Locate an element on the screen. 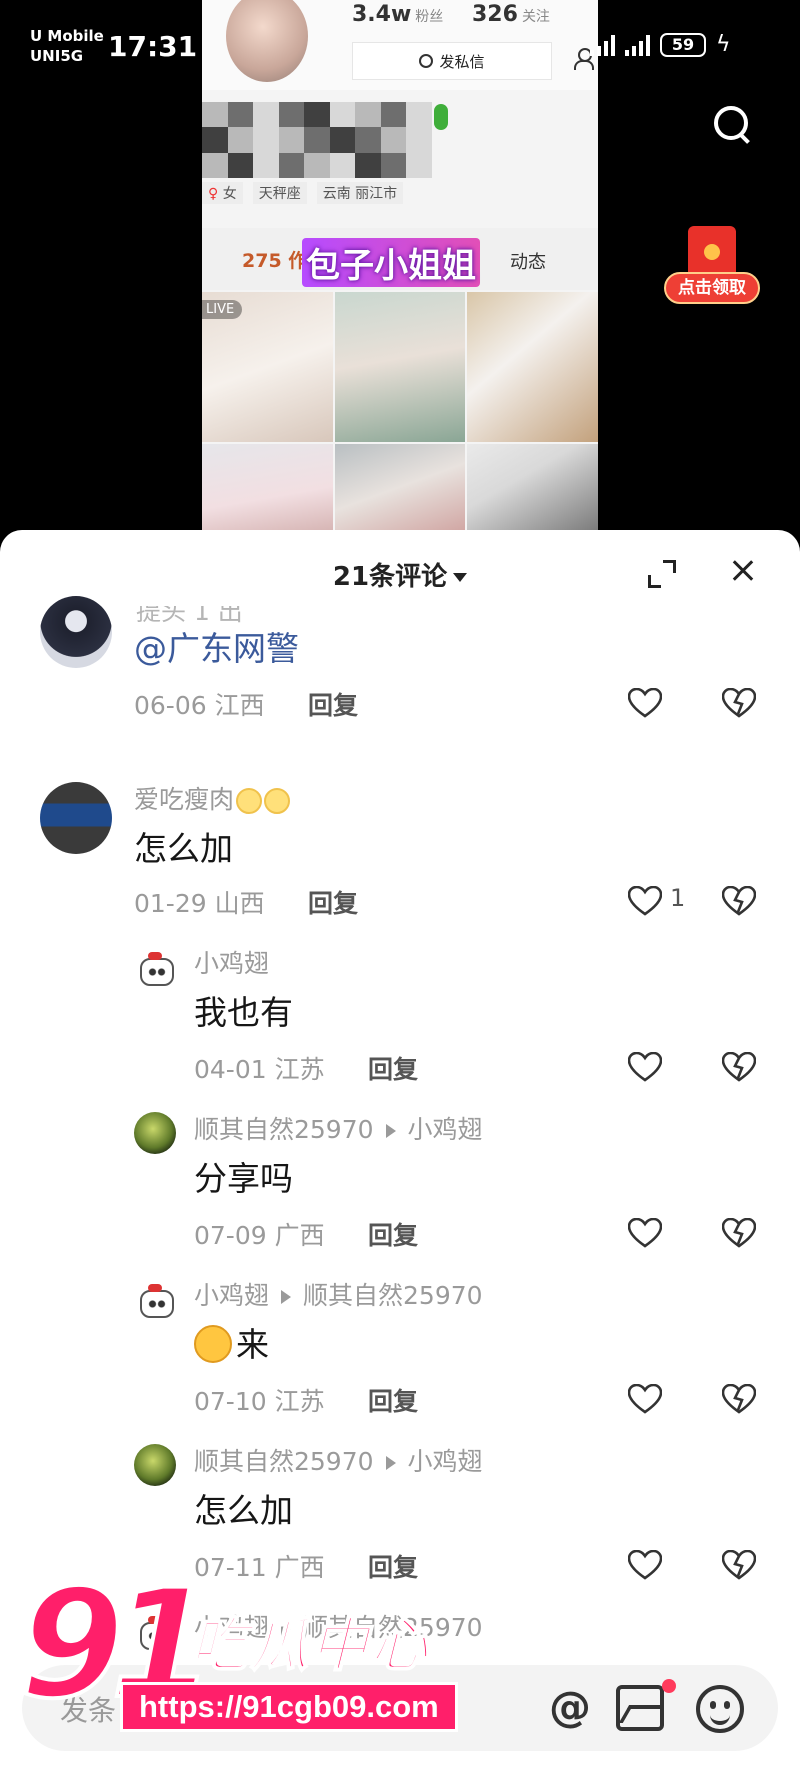  comment-text: 我也有 is located at coordinates (243, 1010).